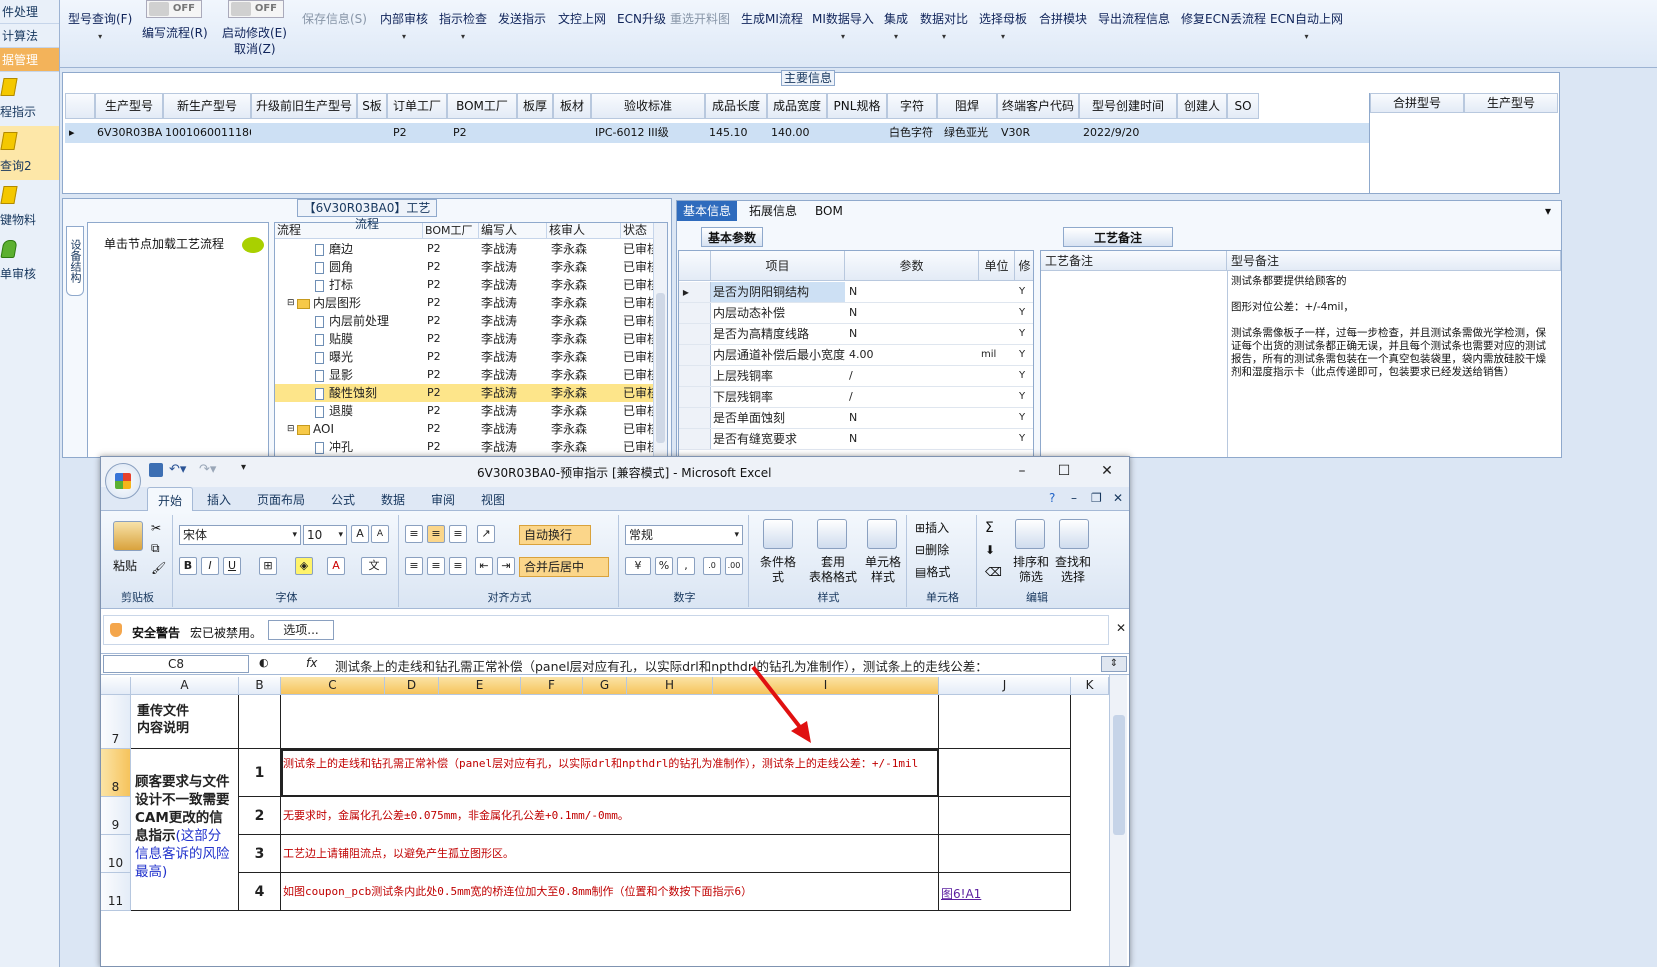  I want to click on param-value: /, so click(914, 376).